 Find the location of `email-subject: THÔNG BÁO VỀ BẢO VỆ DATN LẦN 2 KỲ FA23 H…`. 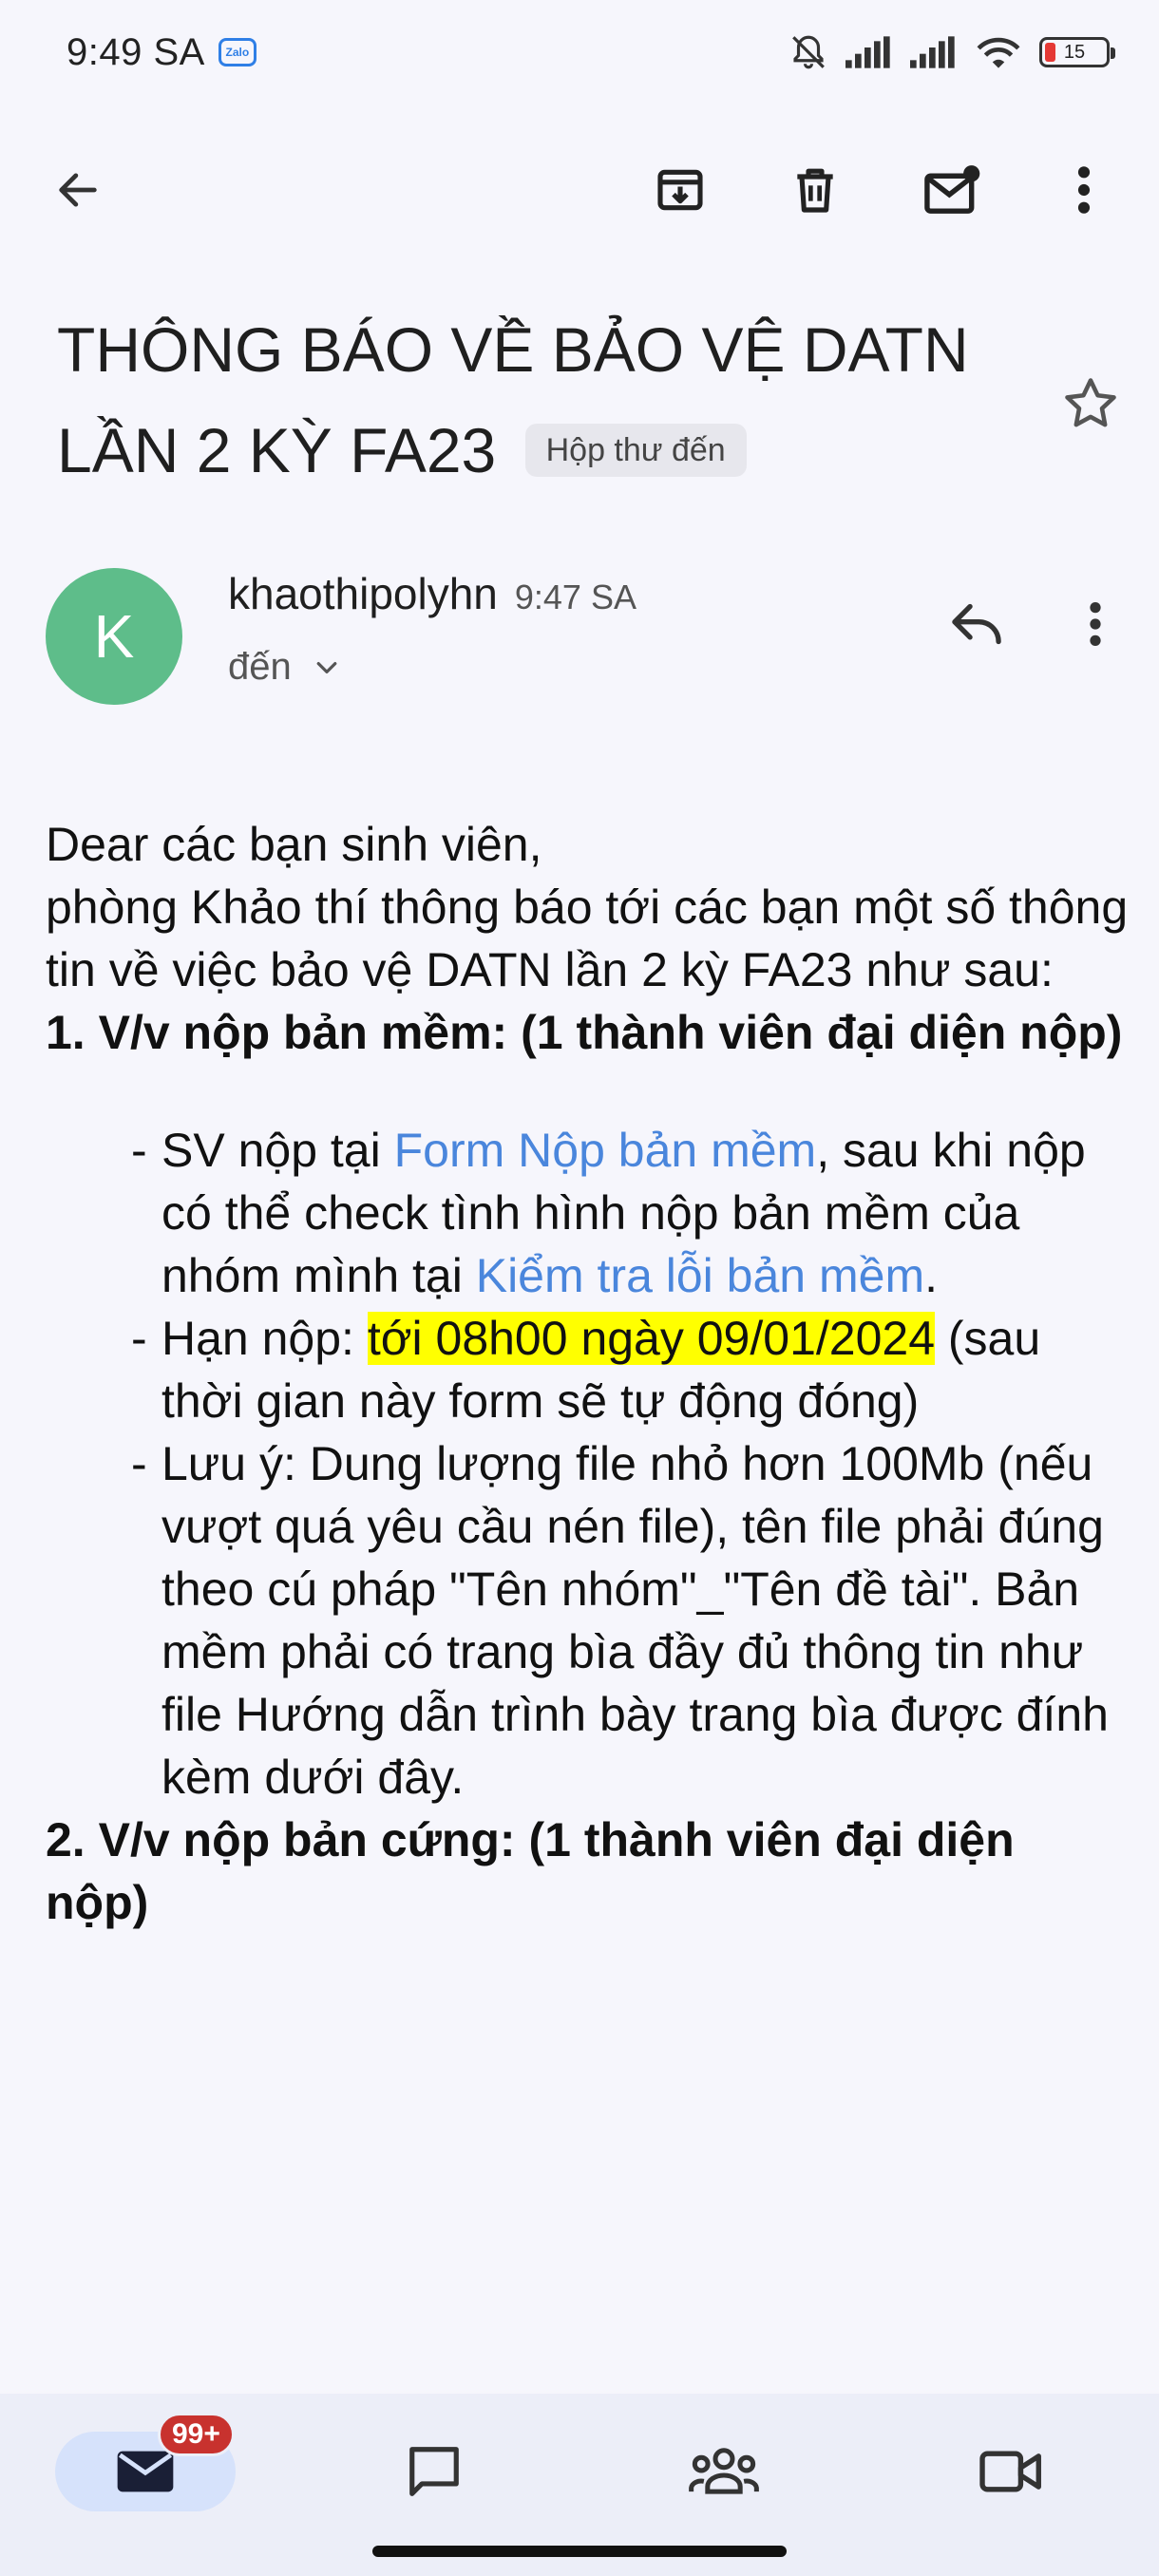

email-subject: THÔNG BÁO VỀ BẢO VỆ DATN LẦN 2 KỲ FA23 H… is located at coordinates (551, 400).